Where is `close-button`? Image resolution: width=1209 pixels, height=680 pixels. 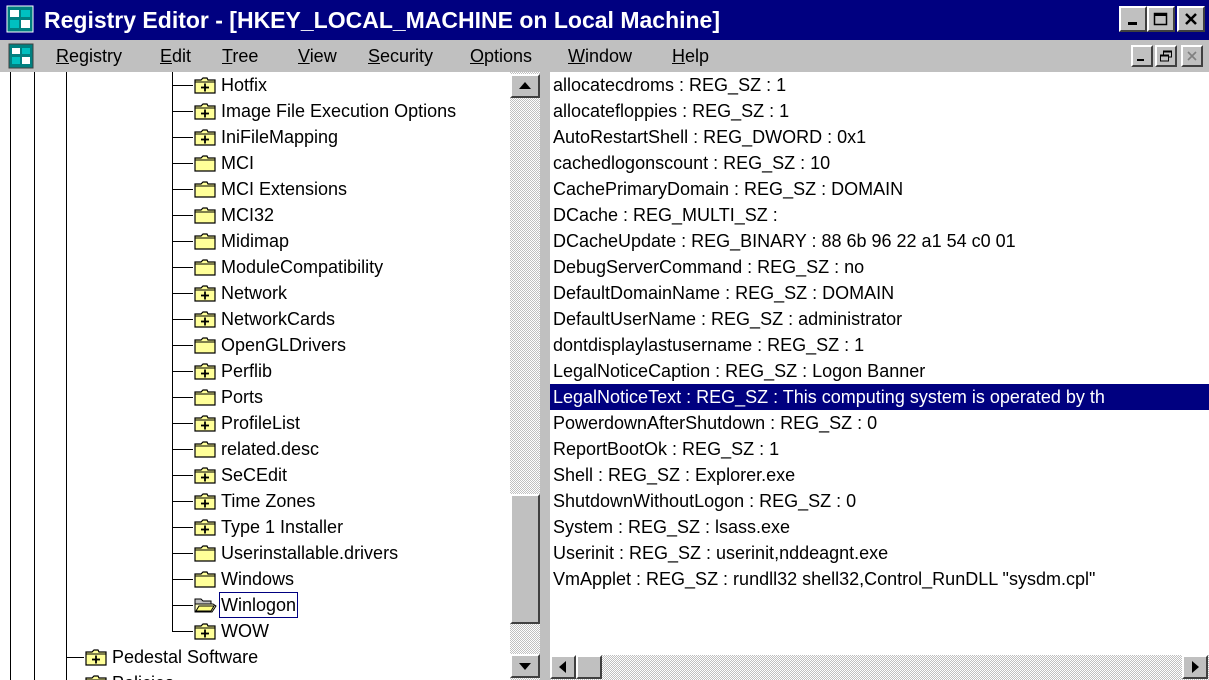
close-button is located at coordinates (1191, 19).